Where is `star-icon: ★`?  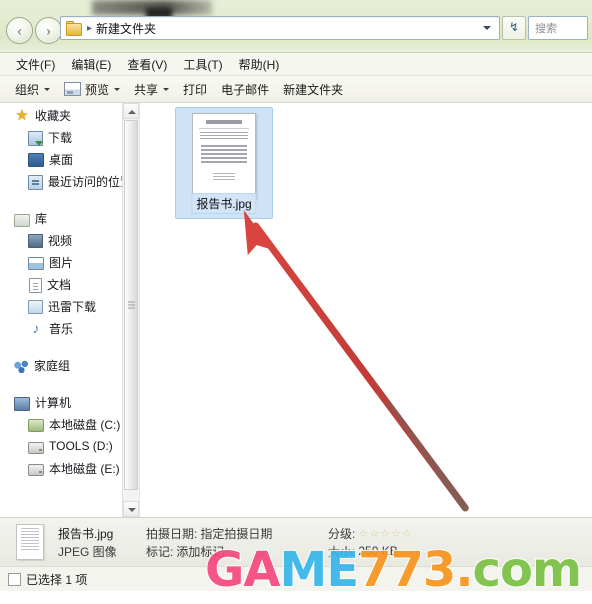 star-icon: ★ is located at coordinates (22, 115).